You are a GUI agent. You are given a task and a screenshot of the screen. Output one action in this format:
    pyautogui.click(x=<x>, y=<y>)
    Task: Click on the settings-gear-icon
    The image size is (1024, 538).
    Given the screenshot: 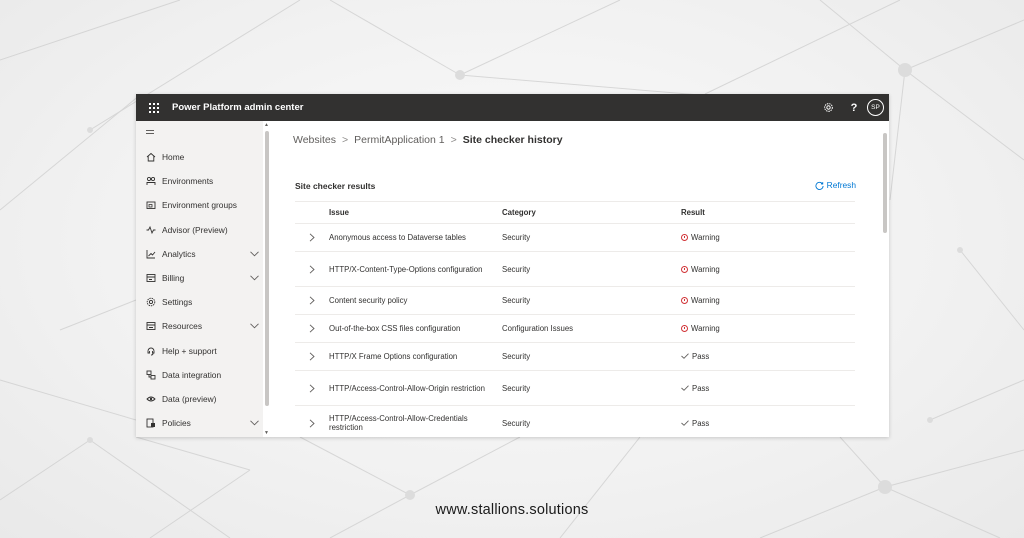 What is the action you would take?
    pyautogui.click(x=828, y=107)
    